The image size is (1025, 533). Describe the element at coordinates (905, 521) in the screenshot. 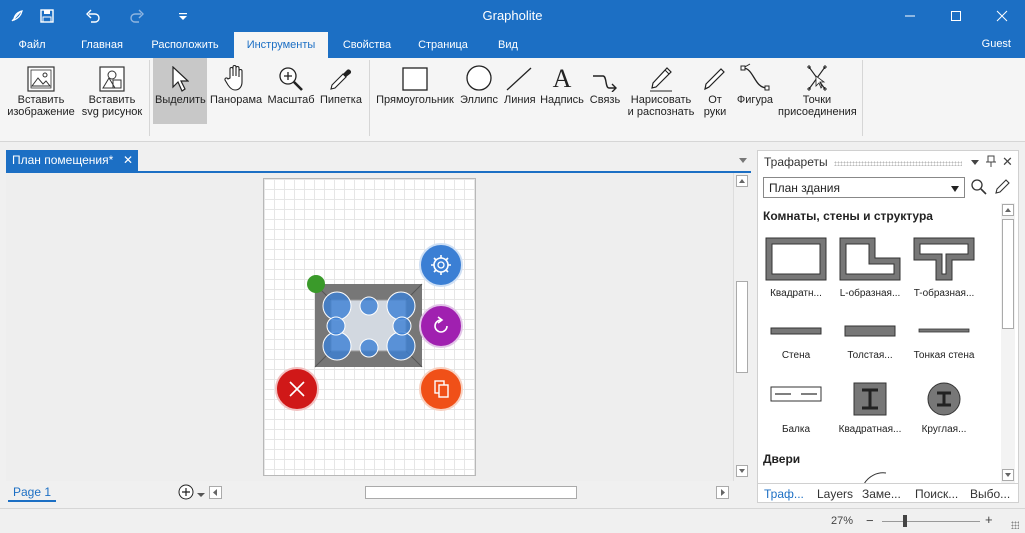

I see `zoom-slider-thumb` at that location.